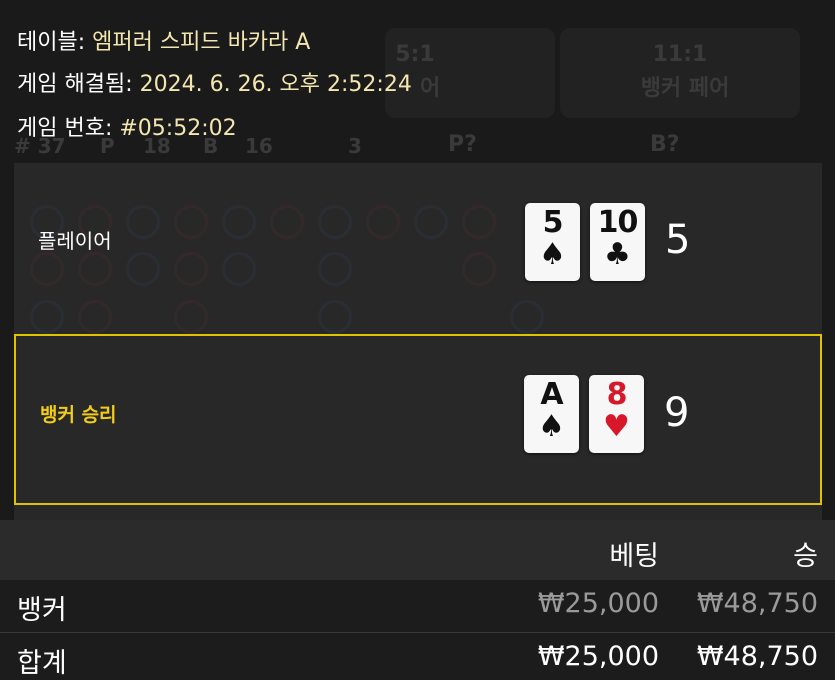 The image size is (835, 680). What do you see at coordinates (178, 128) in the screenshot?
I see `game-number-value: #05:52:02` at bounding box center [178, 128].